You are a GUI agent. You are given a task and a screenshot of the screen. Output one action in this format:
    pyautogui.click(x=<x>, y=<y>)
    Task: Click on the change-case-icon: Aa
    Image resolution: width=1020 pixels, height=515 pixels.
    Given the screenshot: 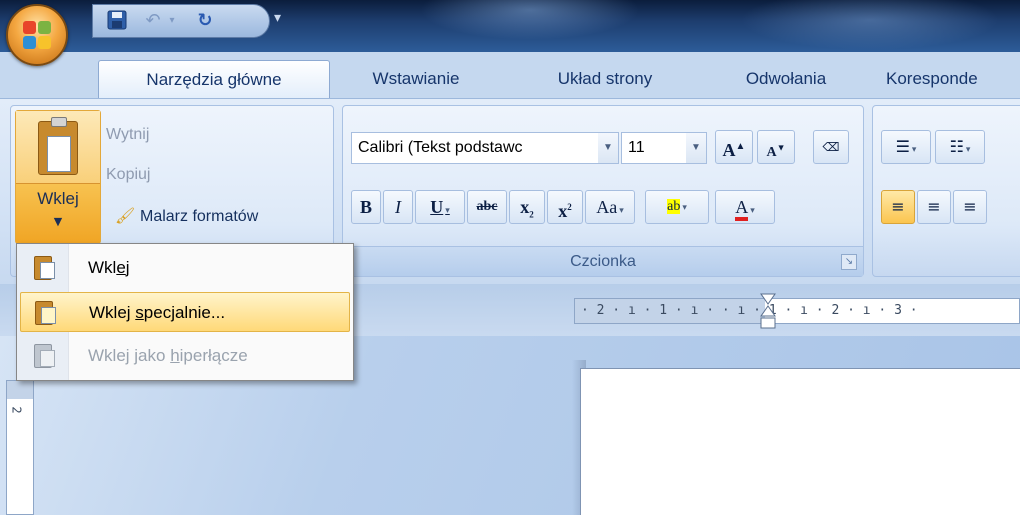 What is the action you would take?
    pyautogui.click(x=607, y=207)
    